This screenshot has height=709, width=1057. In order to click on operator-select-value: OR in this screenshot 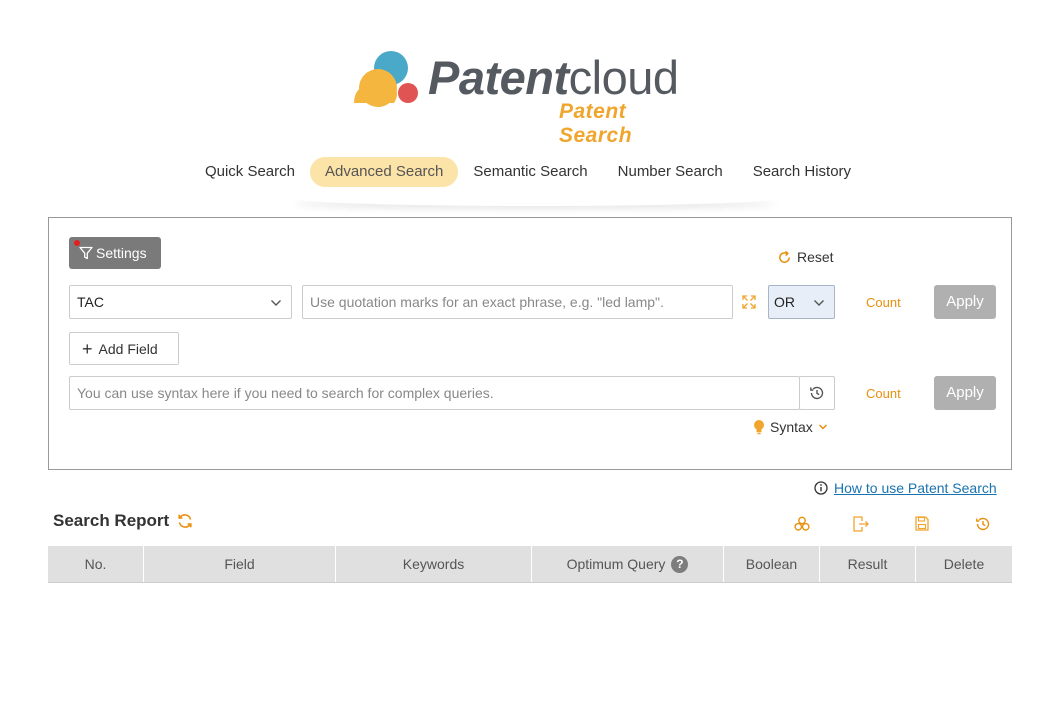, I will do `click(784, 302)`.